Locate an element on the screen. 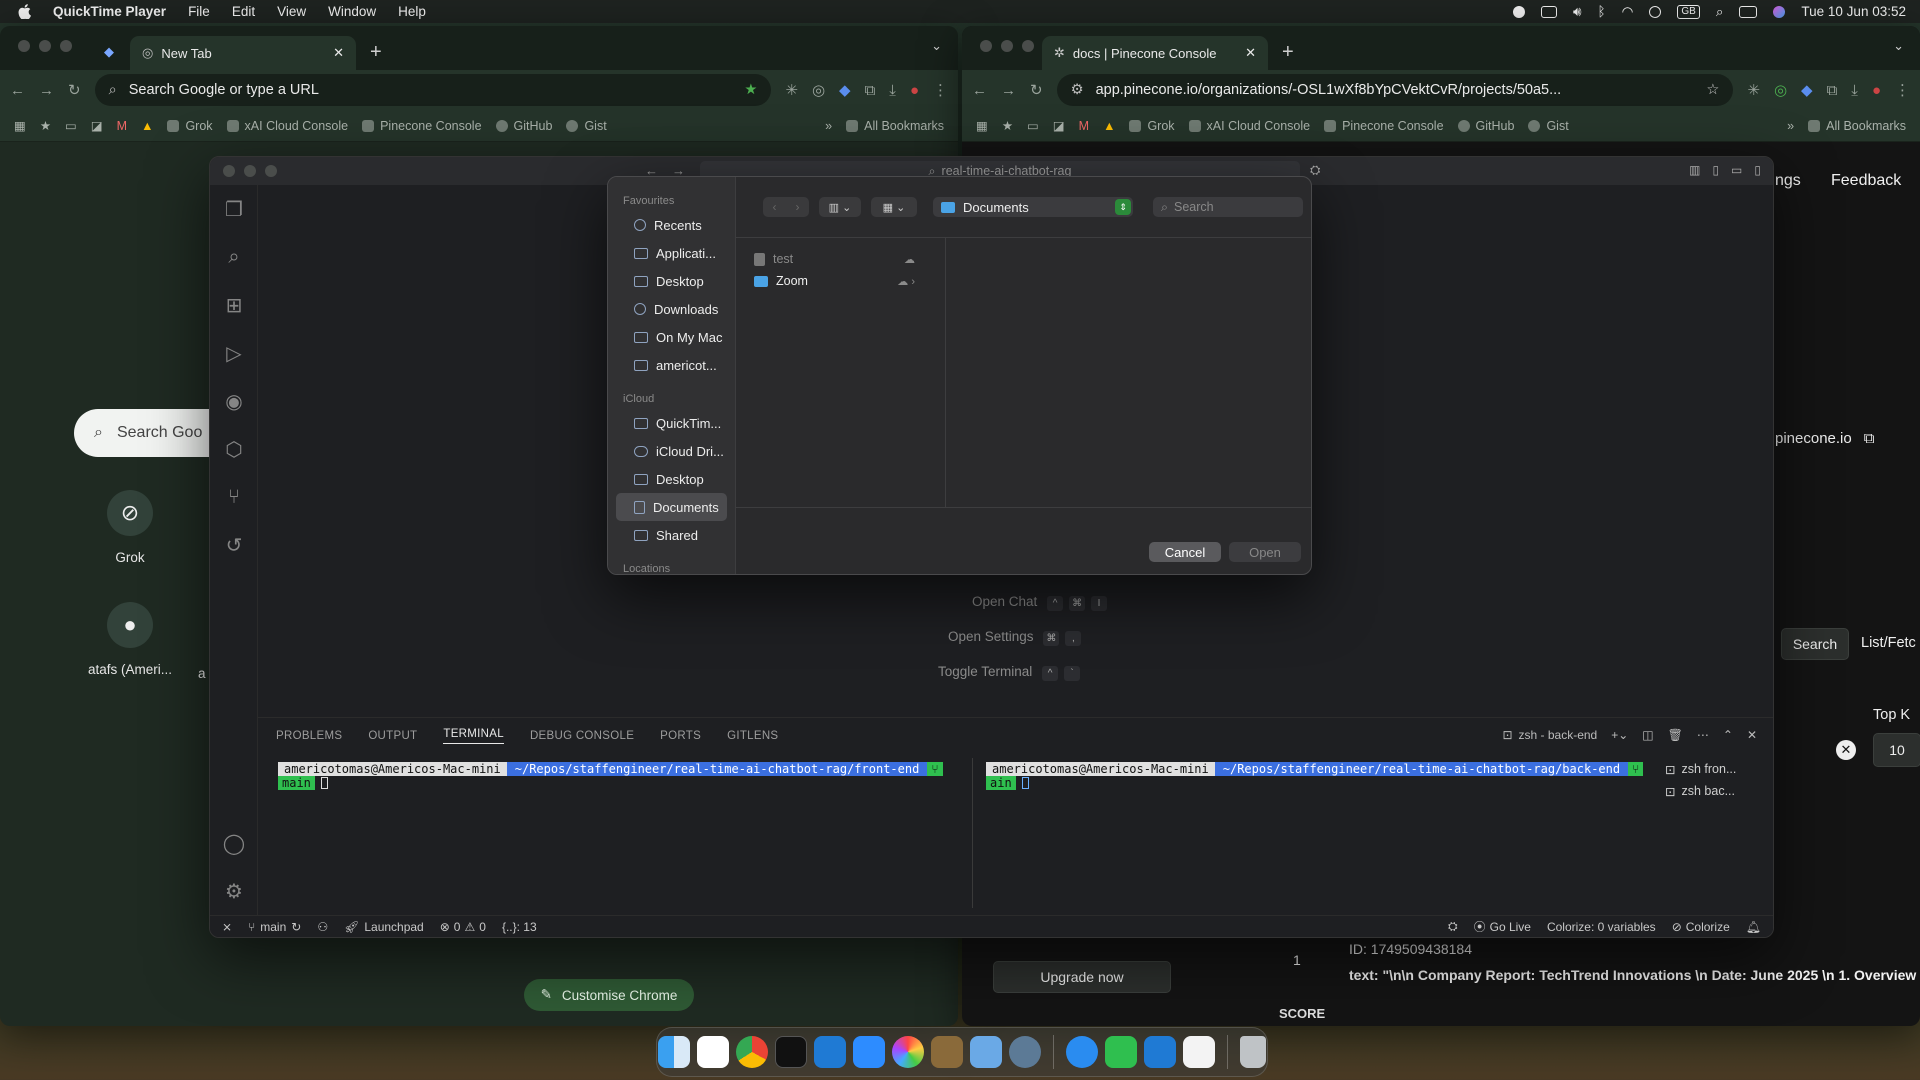 The width and height of the screenshot is (1920, 1080). apps-icon: ▦ is located at coordinates (20, 125).